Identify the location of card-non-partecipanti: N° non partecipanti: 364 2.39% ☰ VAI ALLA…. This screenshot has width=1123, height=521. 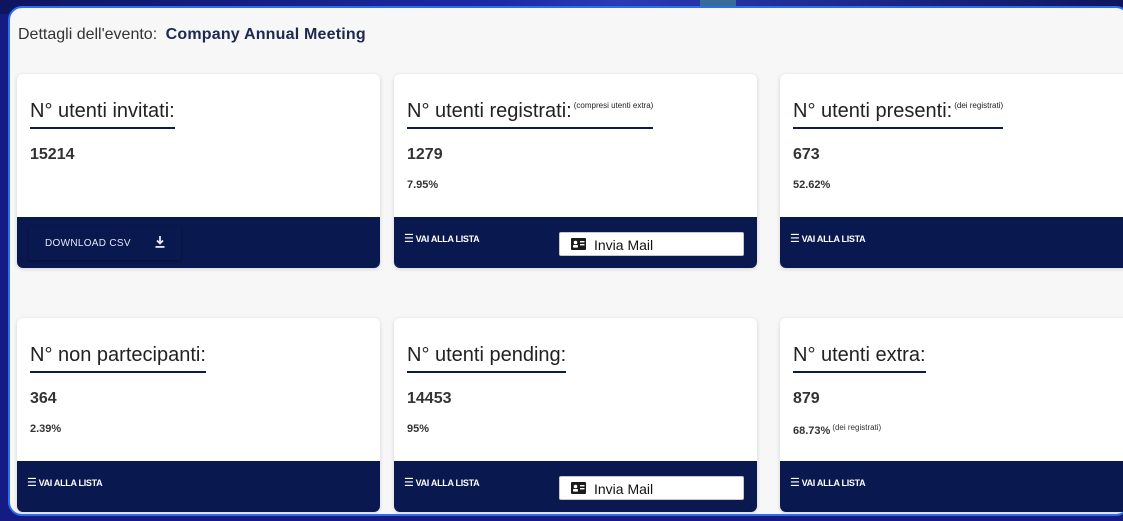
(198, 415).